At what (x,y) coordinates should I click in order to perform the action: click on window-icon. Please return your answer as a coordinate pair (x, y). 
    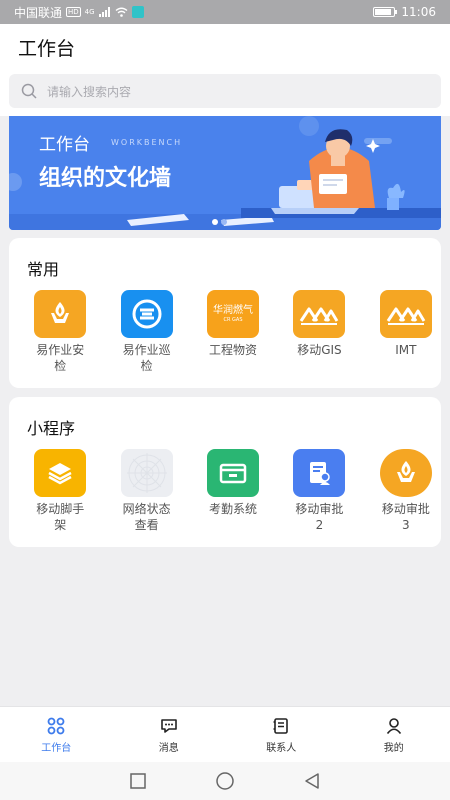
    Looking at the image, I should click on (233, 473).